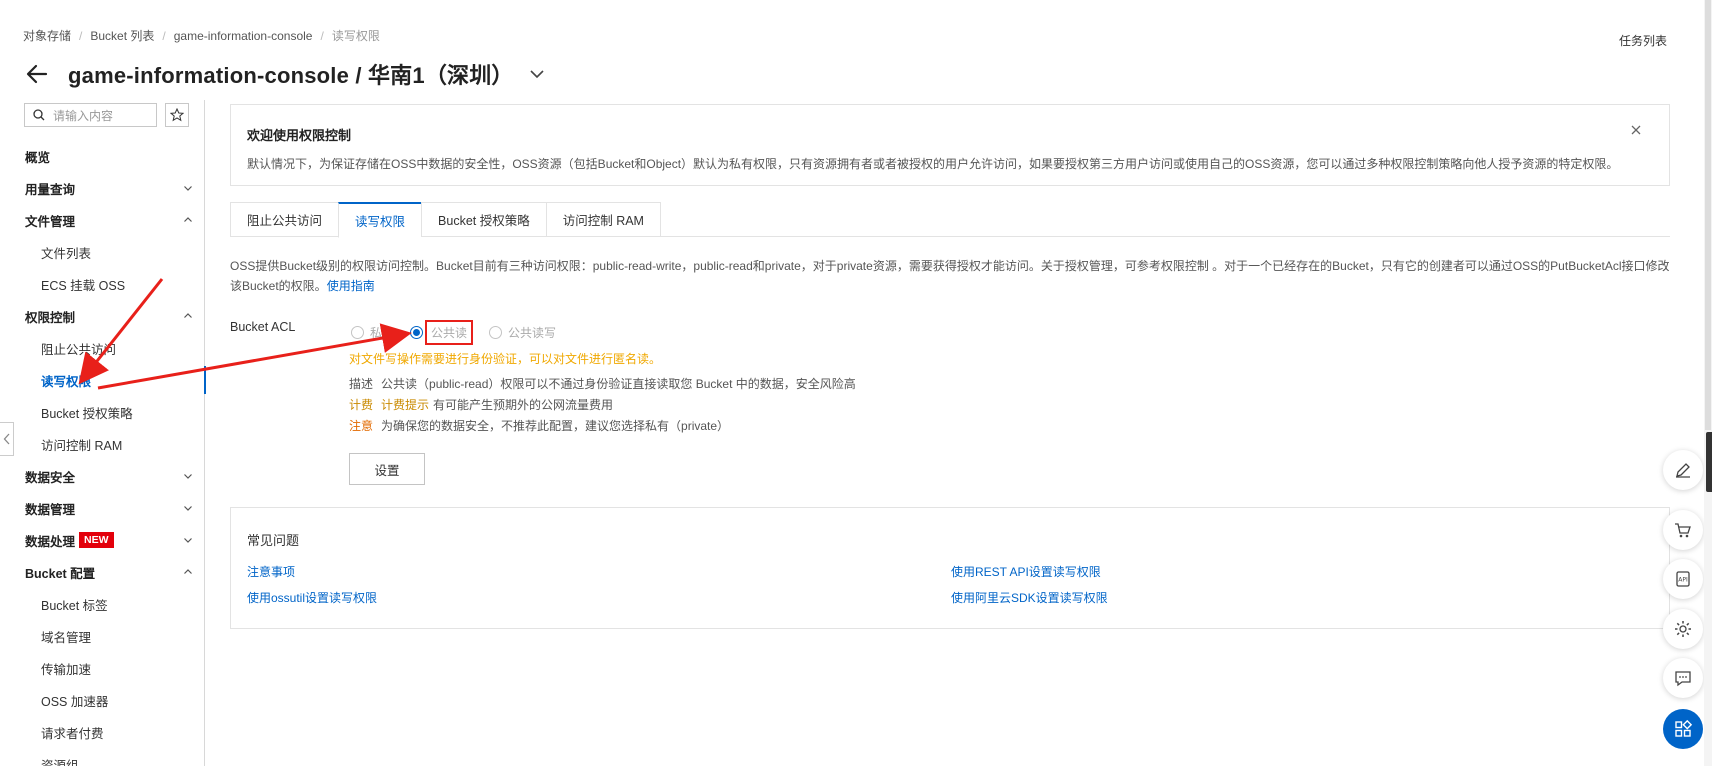 This screenshot has height=766, width=1712. What do you see at coordinates (60, 573) in the screenshot?
I see `sidebar-item-label: Bucket 配置` at bounding box center [60, 573].